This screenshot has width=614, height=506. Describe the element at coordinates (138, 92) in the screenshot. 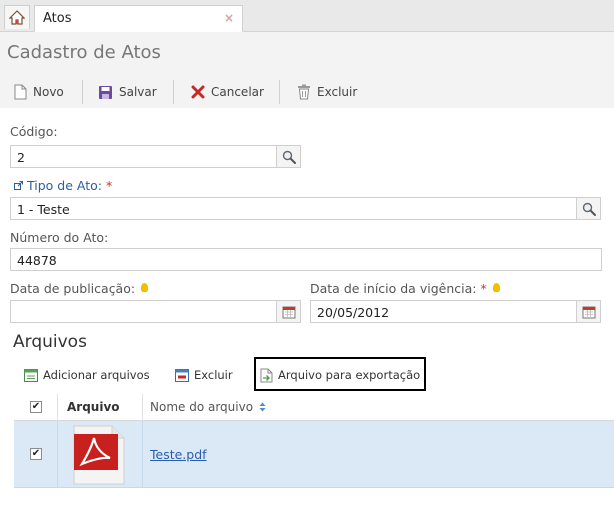

I see `salvar-label: Salvar` at that location.